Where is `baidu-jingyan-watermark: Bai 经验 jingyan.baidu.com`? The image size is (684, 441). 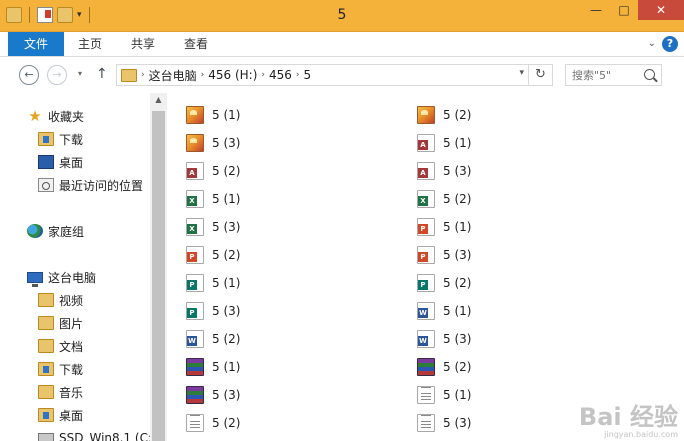 baidu-jingyan-watermark: Bai 经验 jingyan.baidu.com is located at coordinates (628, 421).